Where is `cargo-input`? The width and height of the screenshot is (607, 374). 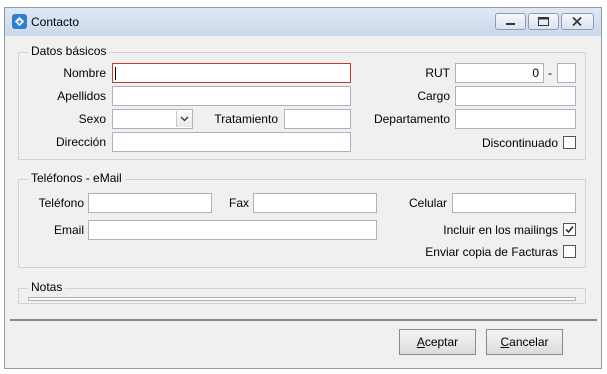
cargo-input is located at coordinates (515, 96).